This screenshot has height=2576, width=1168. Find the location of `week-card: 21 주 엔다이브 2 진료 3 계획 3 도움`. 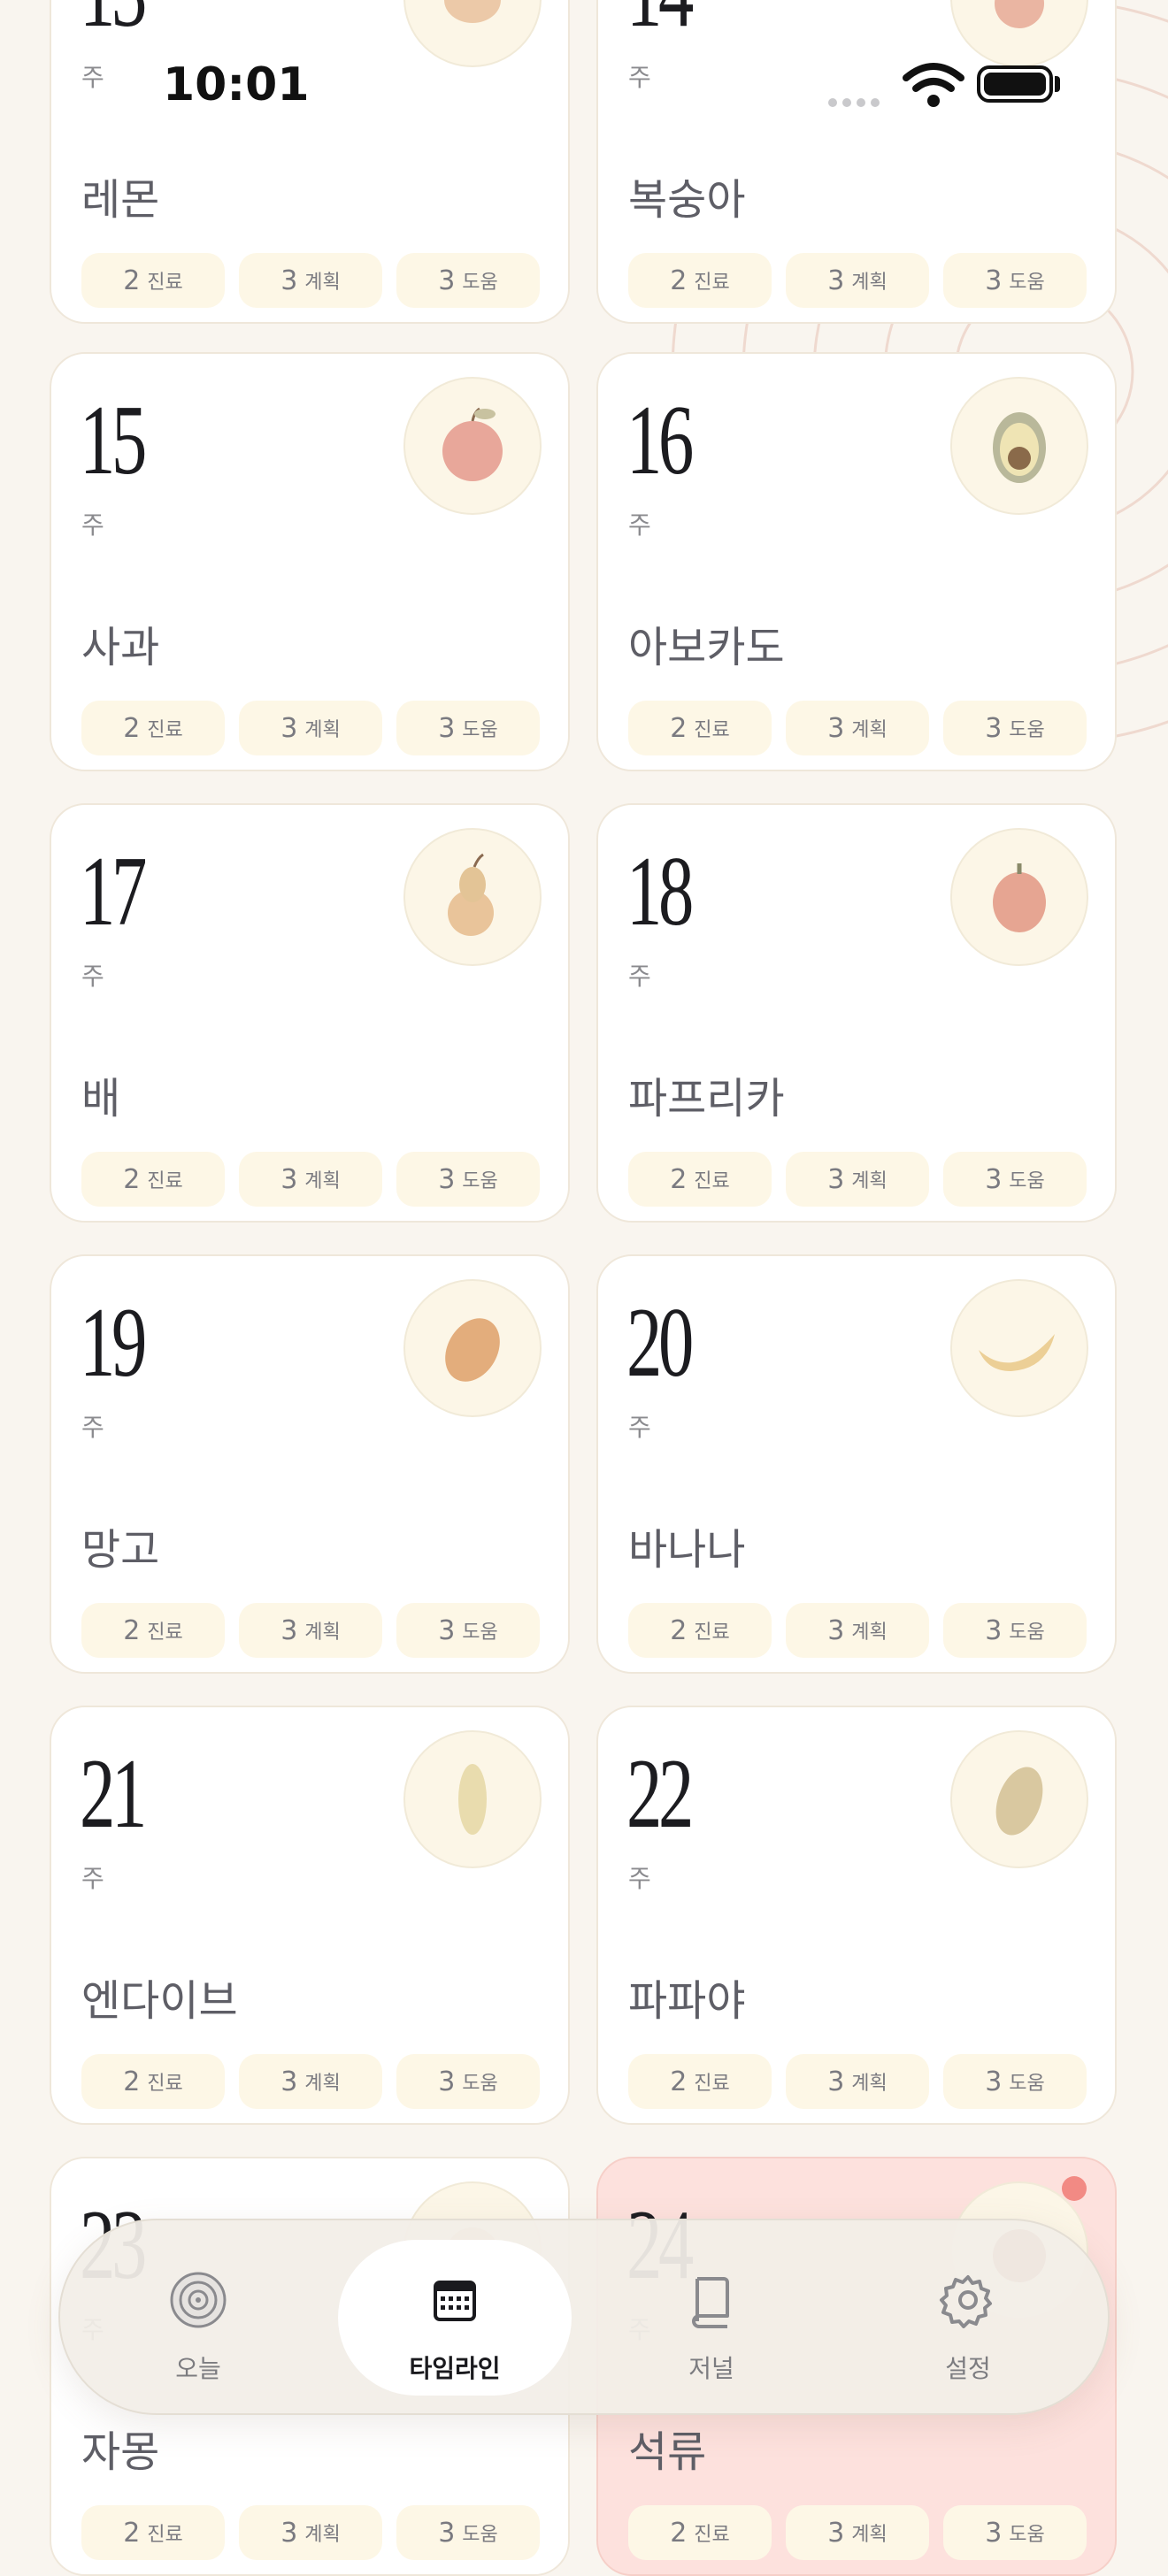

week-card: 21 주 엔다이브 2 진료 3 계획 3 도움 is located at coordinates (310, 1915).